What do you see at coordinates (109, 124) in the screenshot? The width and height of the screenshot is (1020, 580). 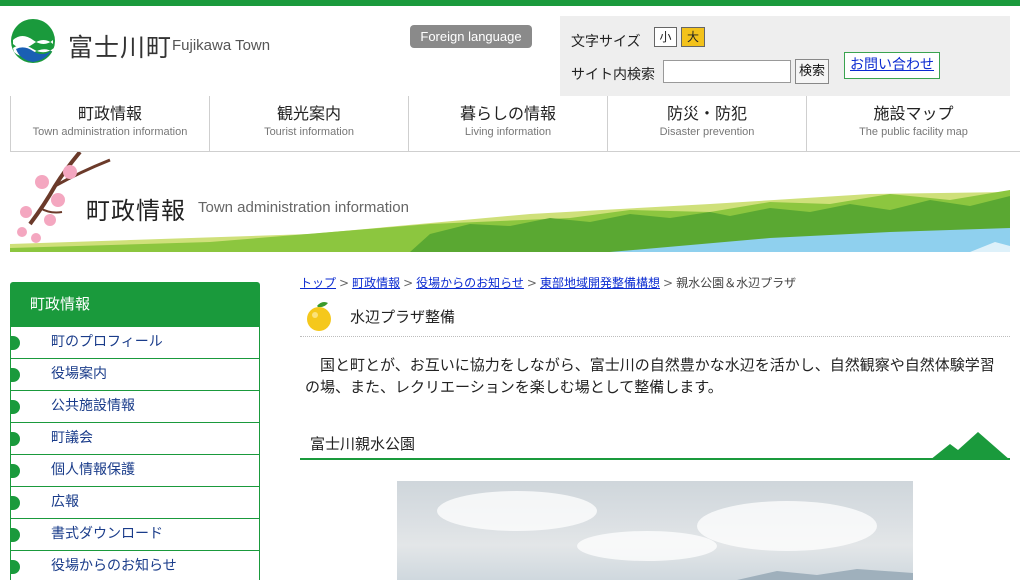 I see `nav-item-town-administration: 町政情報 Town administration information` at bounding box center [109, 124].